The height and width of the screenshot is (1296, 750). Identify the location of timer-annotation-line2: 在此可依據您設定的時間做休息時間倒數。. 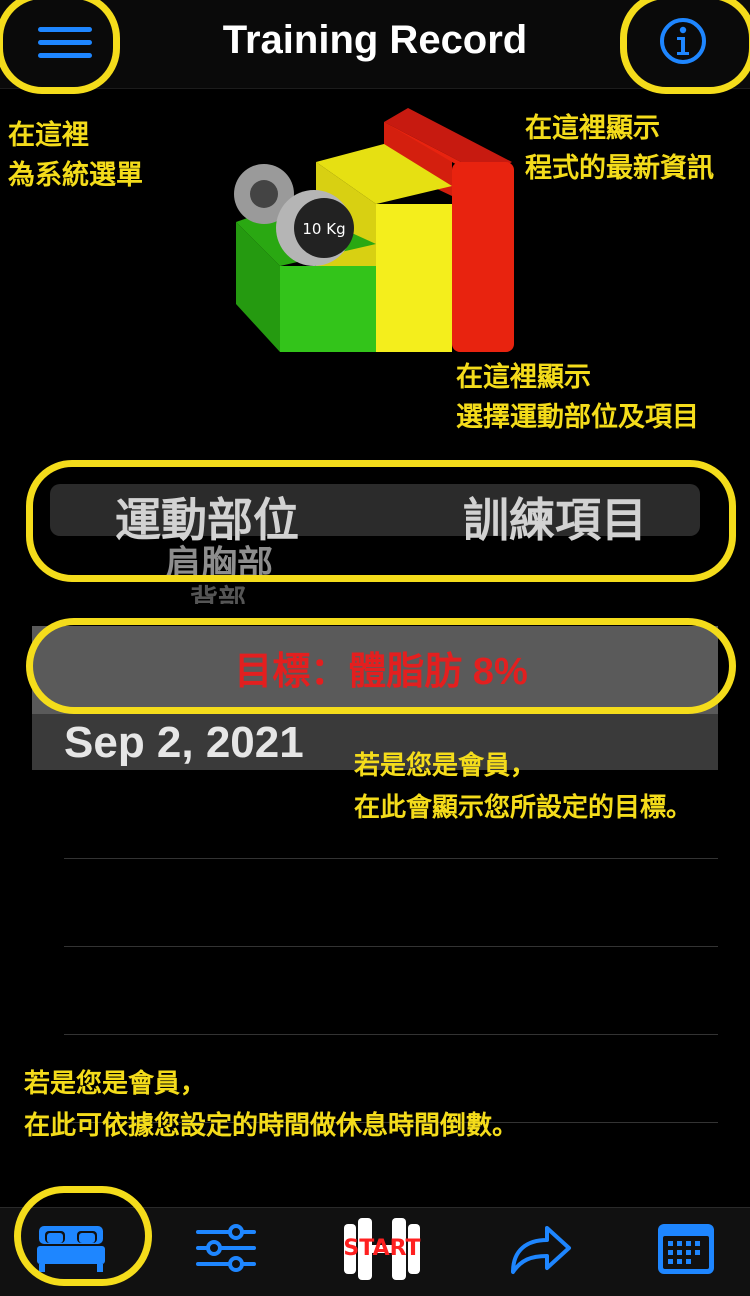
(271, 1125).